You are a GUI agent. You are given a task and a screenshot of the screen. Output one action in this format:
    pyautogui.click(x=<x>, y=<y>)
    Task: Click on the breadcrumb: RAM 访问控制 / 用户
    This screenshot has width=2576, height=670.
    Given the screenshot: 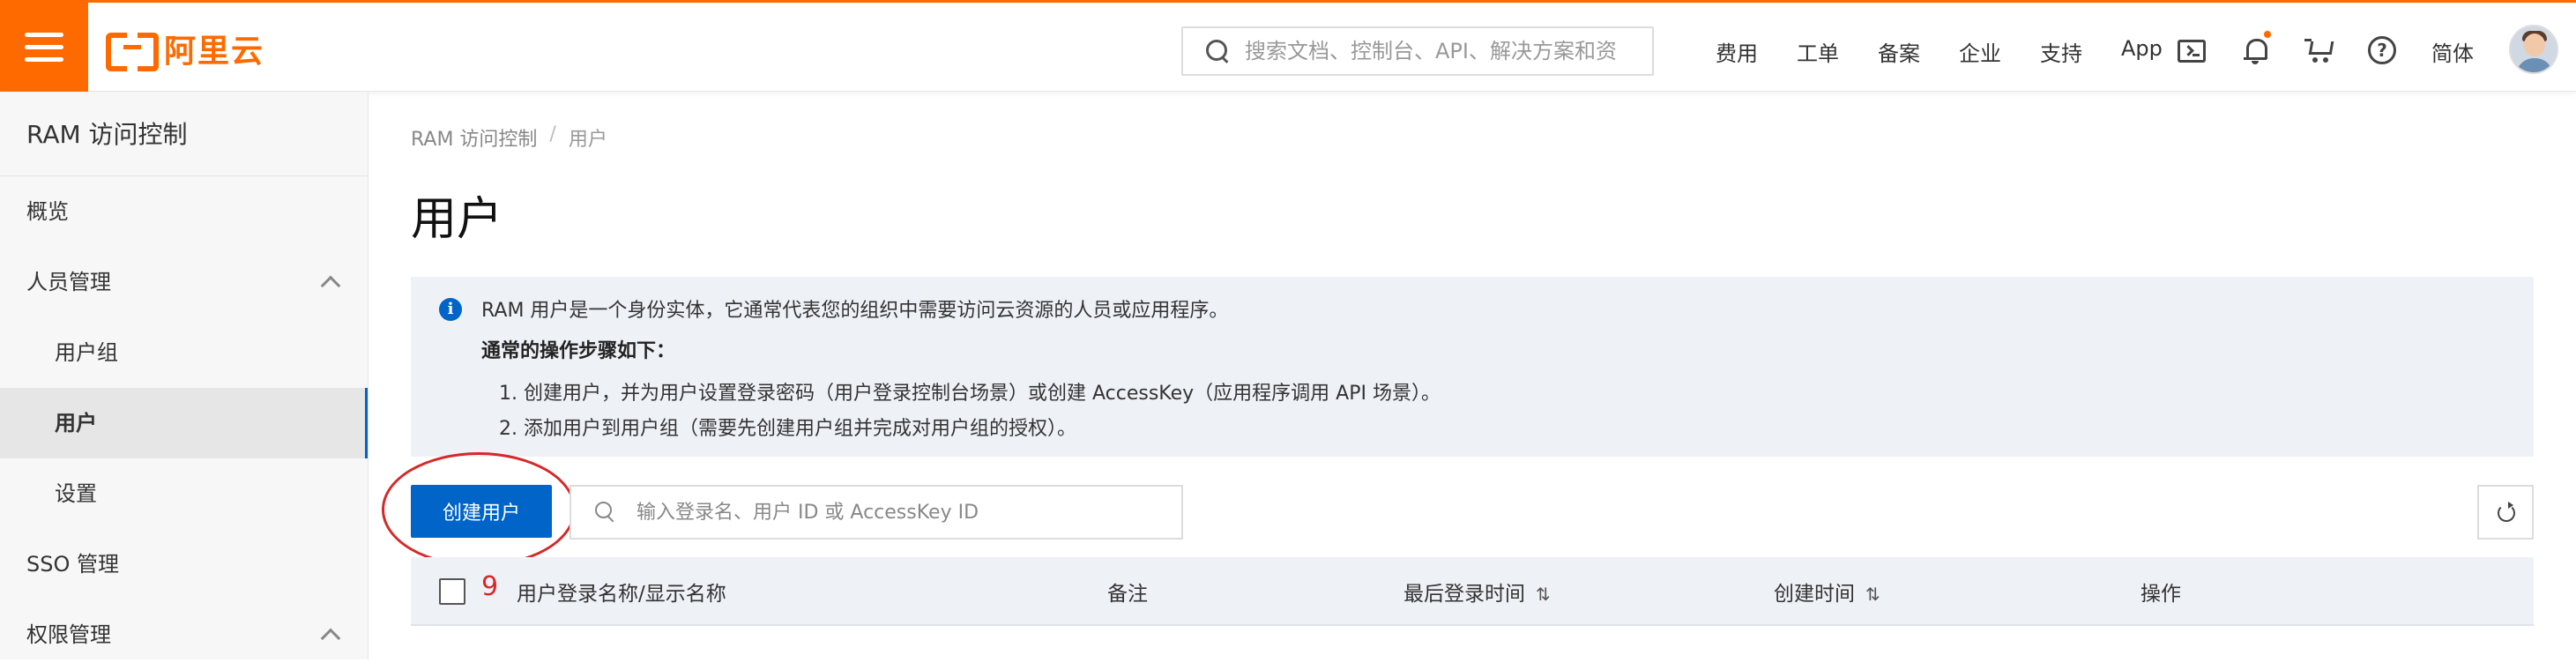 What is the action you would take?
    pyautogui.click(x=509, y=137)
    